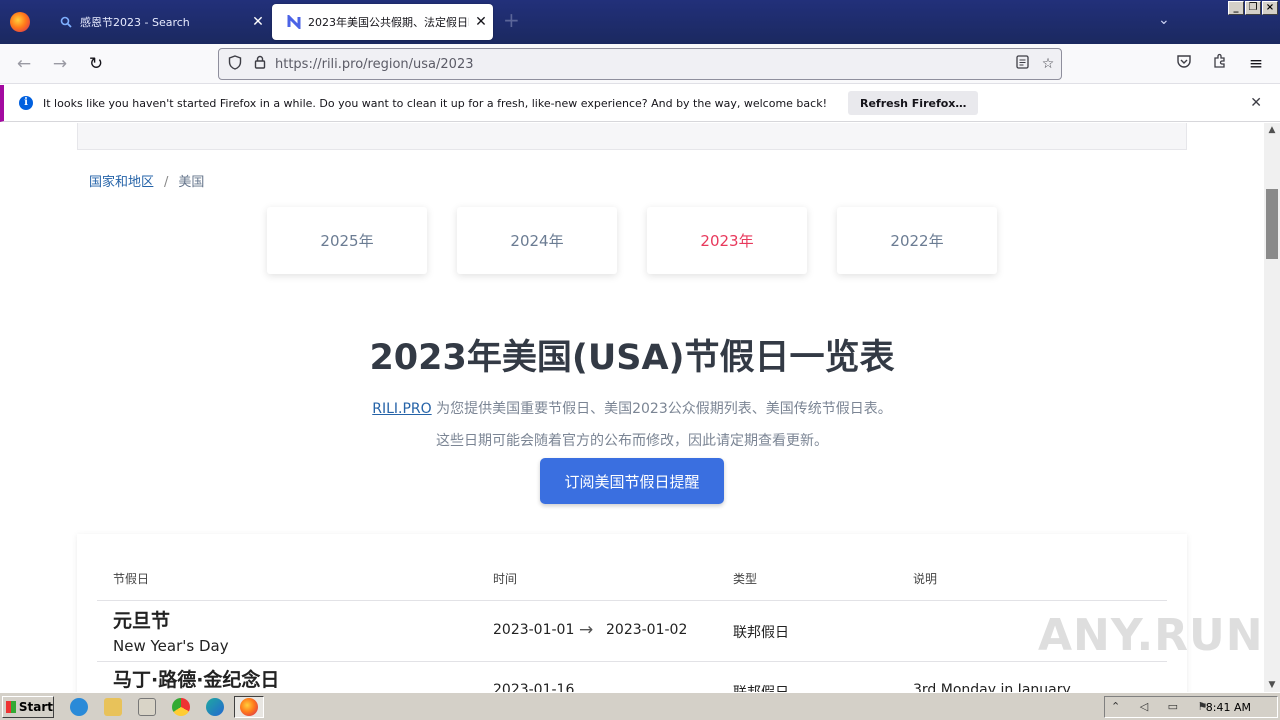 Image resolution: width=1280 pixels, height=720 pixels. What do you see at coordinates (1272, 685) in the screenshot?
I see `scroll-down-icon: ▼` at bounding box center [1272, 685].